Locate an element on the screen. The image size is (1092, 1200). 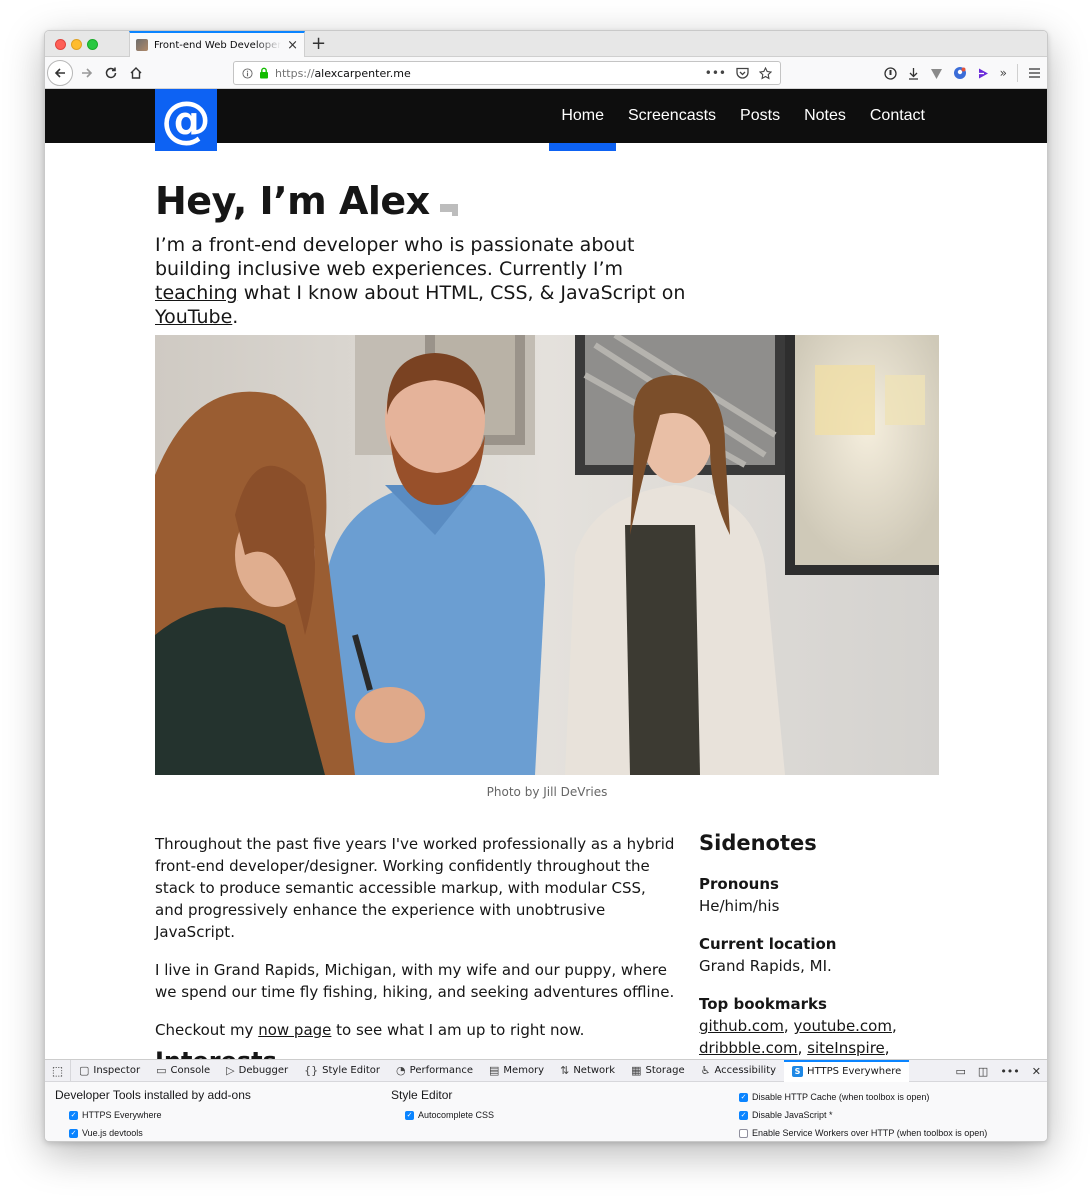
tab-label: Storage is located at coordinates (665, 1070).